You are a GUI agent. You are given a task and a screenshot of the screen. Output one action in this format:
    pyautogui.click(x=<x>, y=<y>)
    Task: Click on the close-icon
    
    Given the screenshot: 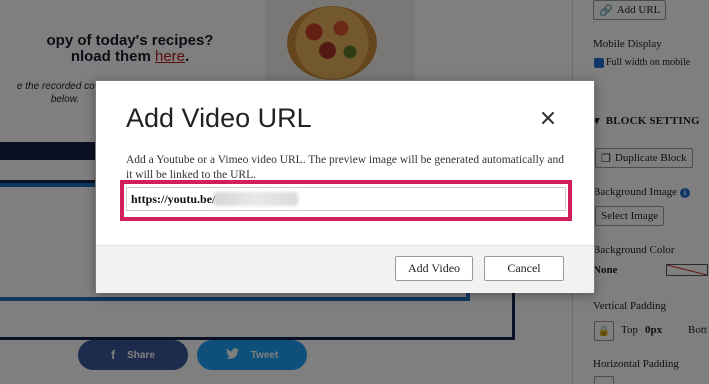 What is the action you would take?
    pyautogui.click(x=548, y=118)
    